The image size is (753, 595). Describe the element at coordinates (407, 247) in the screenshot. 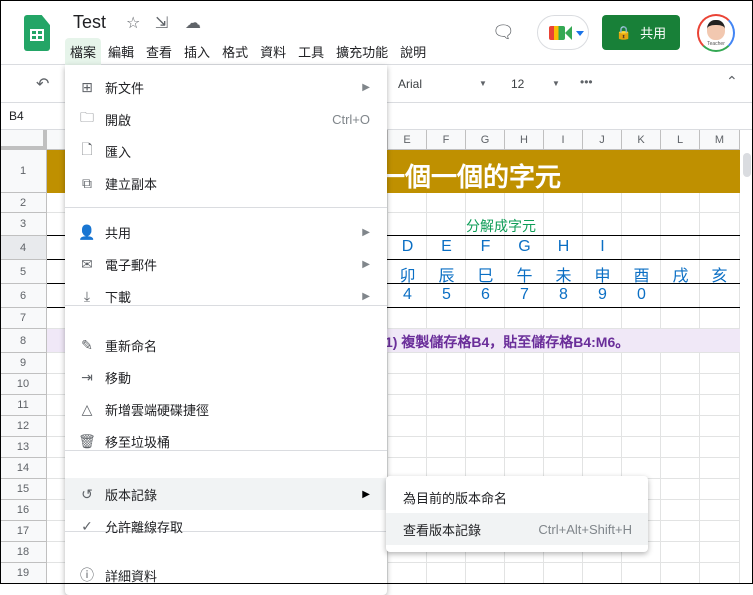

I see `cell-E4: D` at that location.